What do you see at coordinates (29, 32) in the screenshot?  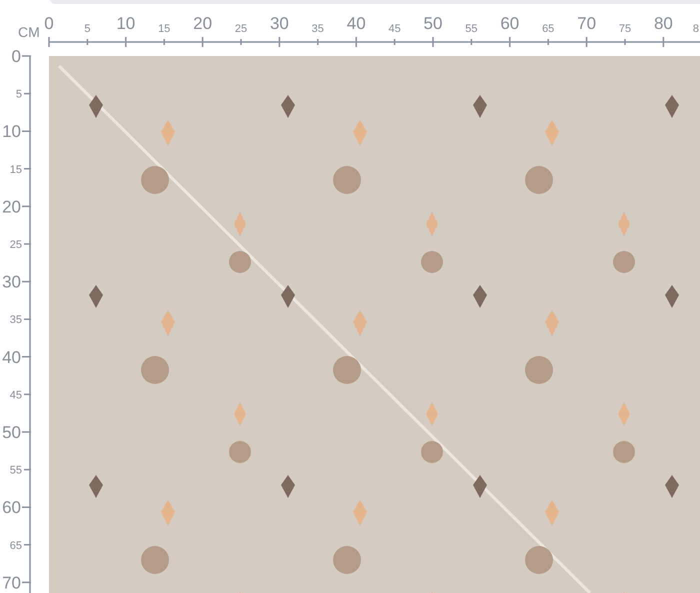 I see `unit-label: CM` at bounding box center [29, 32].